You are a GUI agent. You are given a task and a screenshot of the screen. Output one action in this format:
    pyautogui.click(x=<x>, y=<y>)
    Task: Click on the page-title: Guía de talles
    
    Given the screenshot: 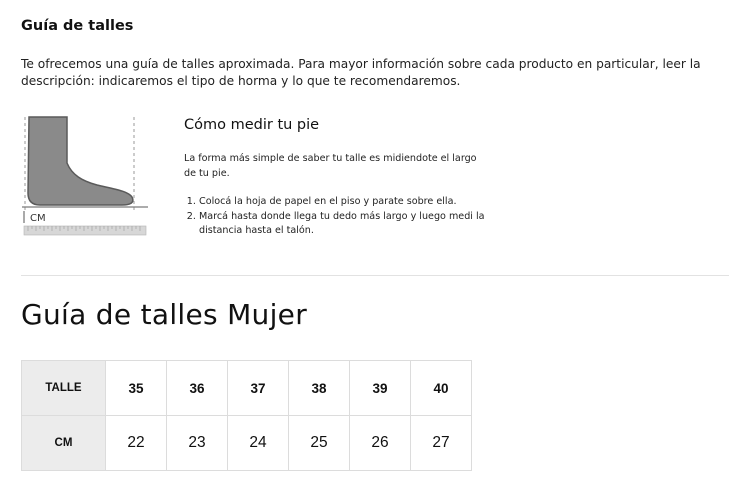 What is the action you would take?
    pyautogui.click(x=77, y=26)
    